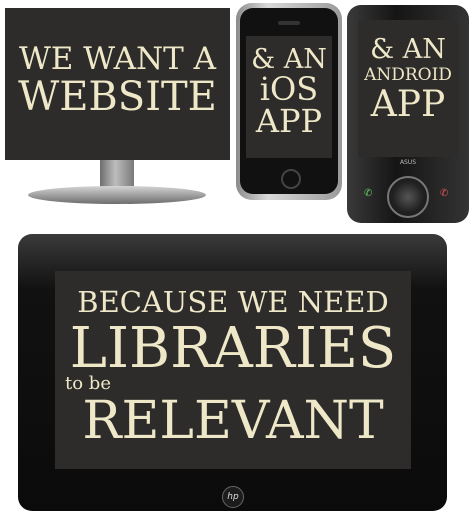  I want to click on android-message: & AN ANDROID APP, so click(408, 79).